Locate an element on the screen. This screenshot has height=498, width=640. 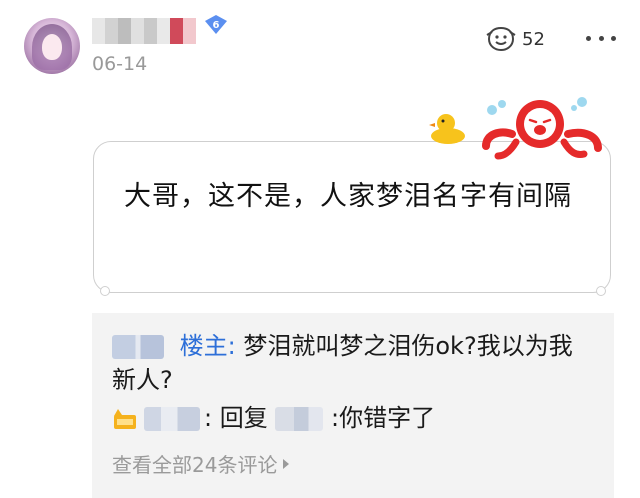
like-button: 52 is located at coordinates (515, 39).